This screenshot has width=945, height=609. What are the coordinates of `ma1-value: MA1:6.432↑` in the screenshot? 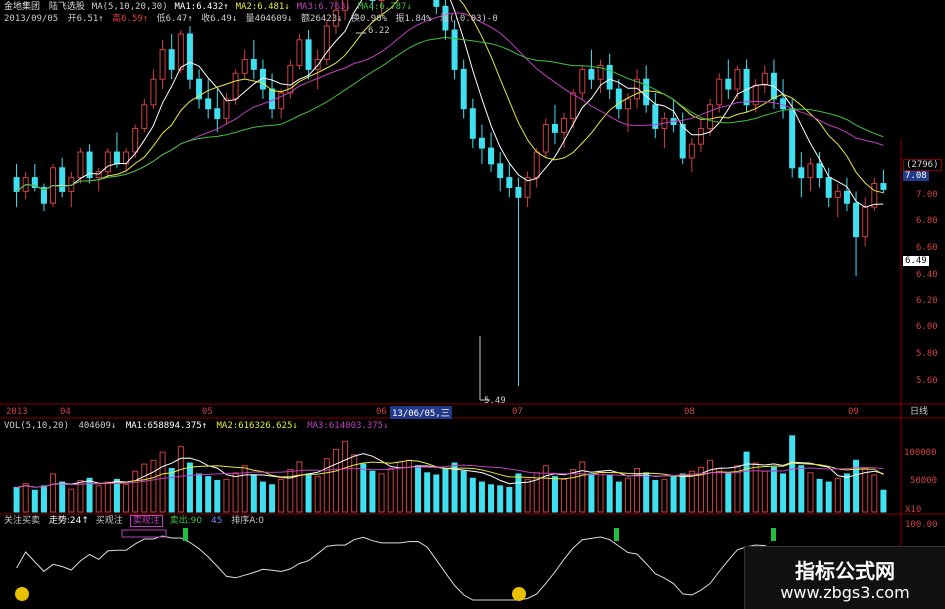 It's located at (201, 7).